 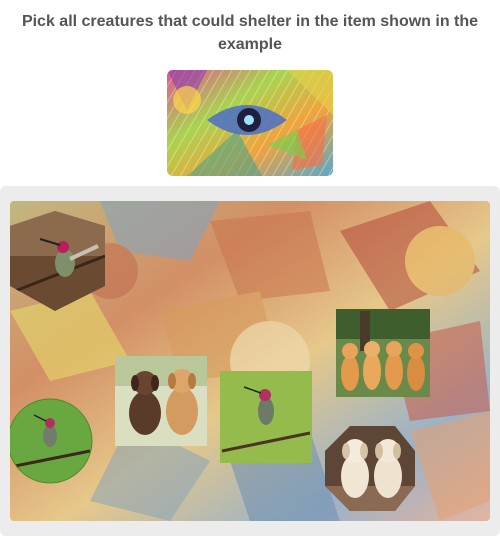 I want to click on birdhouse-pattern-image, so click(x=250, y=123).